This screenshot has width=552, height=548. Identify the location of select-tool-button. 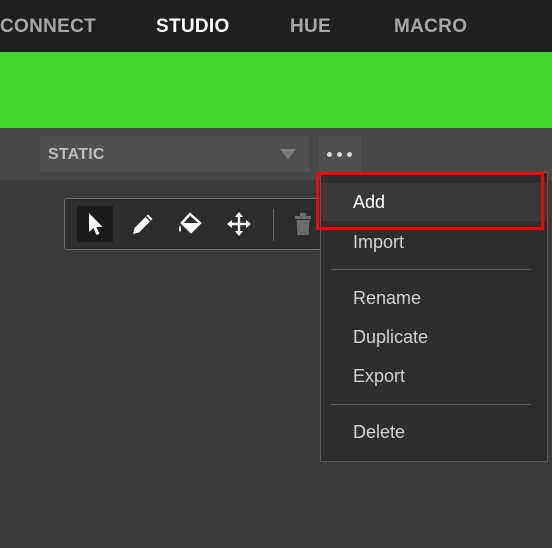
(95, 224).